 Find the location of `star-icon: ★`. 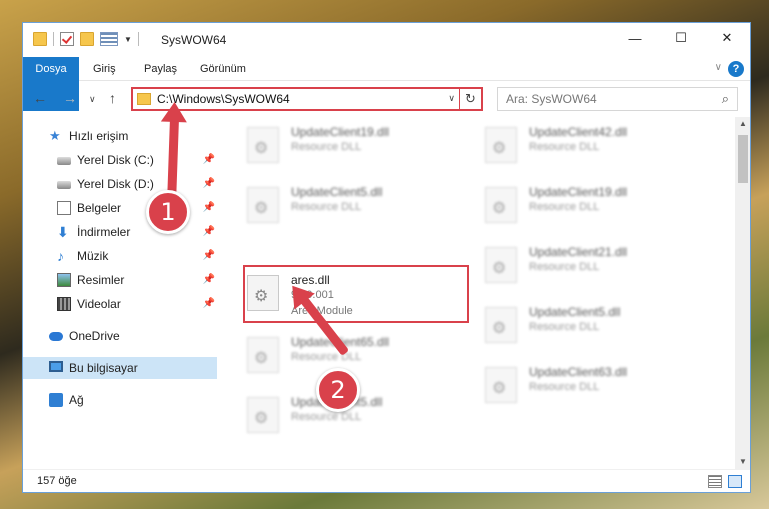

star-icon: ★ is located at coordinates (55, 135).